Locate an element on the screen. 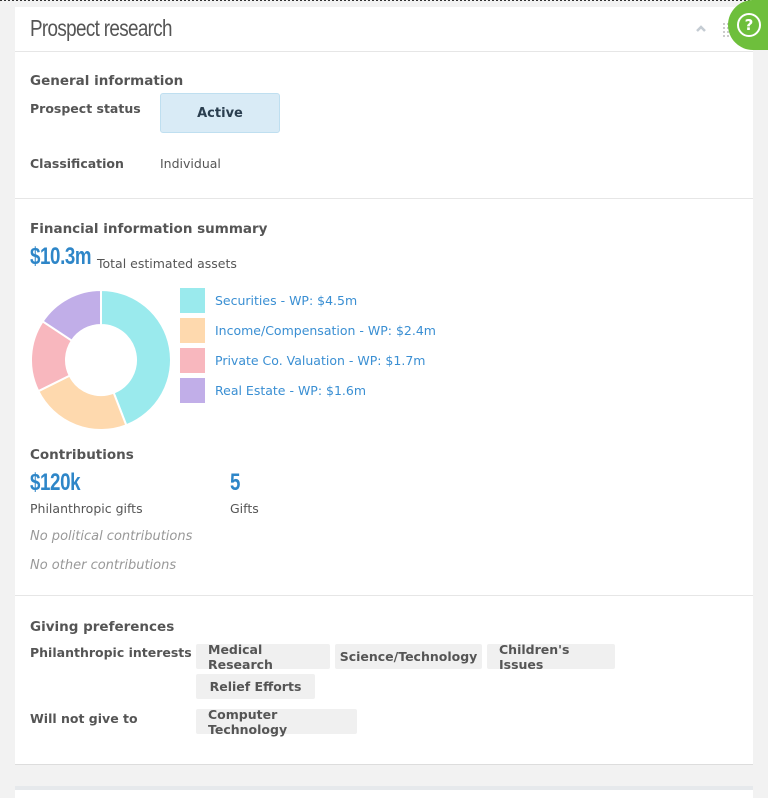  total-assets-value: $10.3m is located at coordinates (61, 256).